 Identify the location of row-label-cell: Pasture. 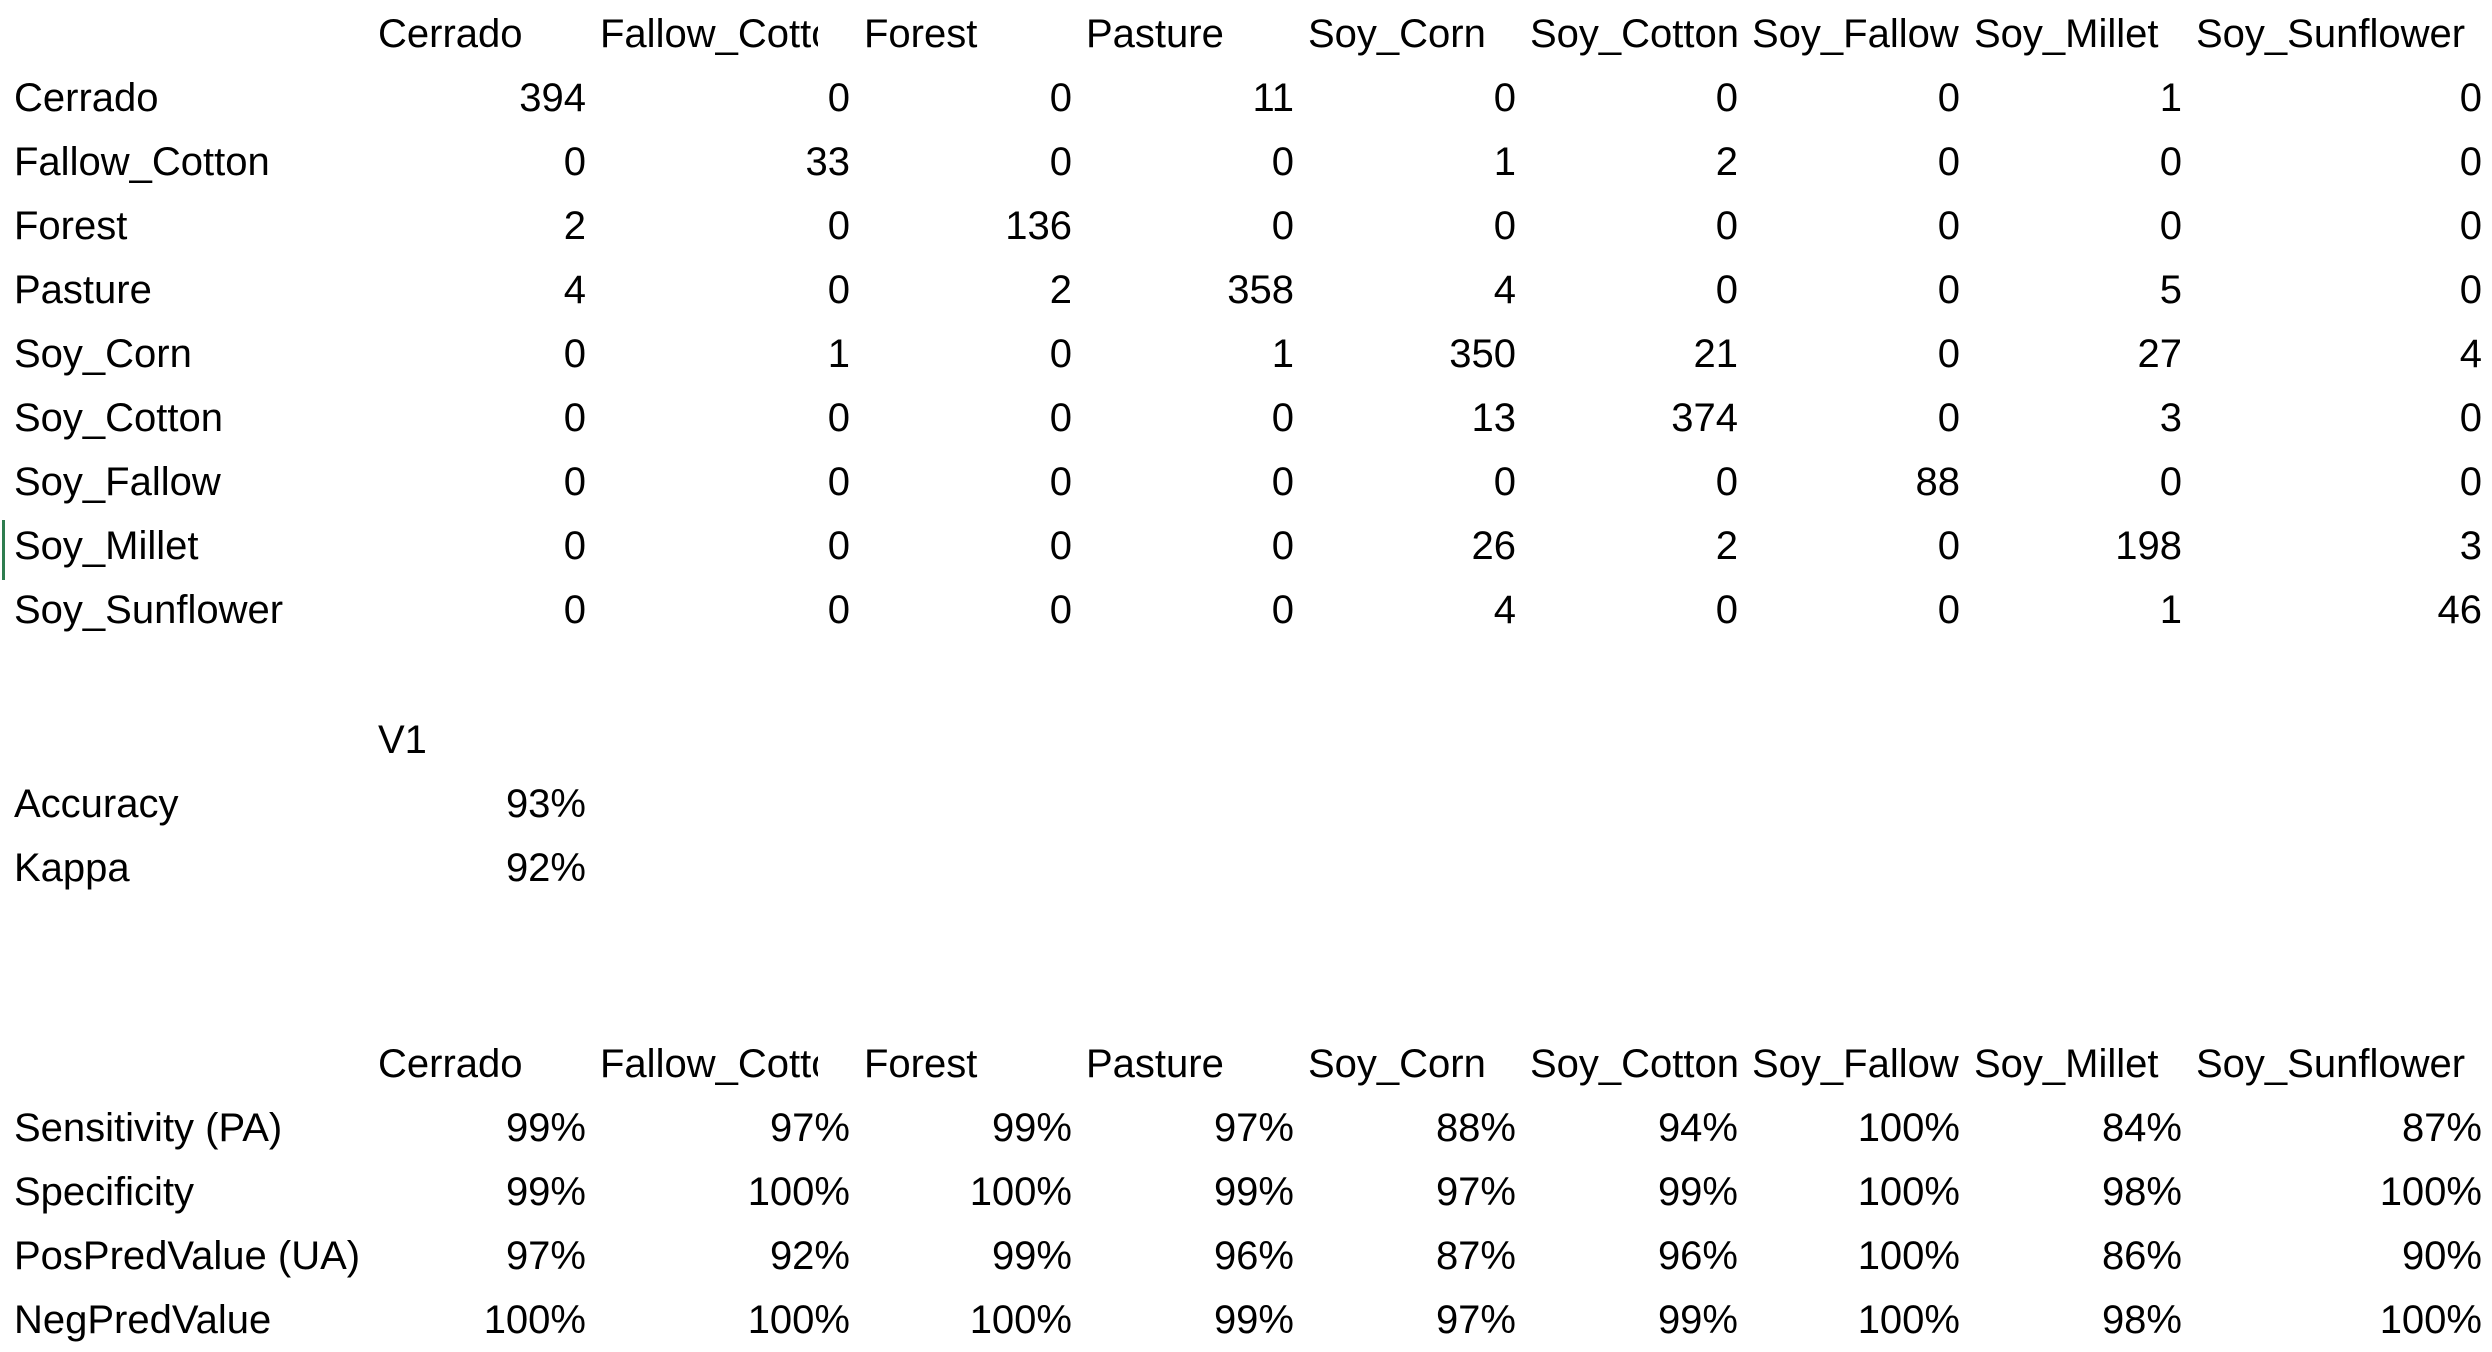
(194, 290).